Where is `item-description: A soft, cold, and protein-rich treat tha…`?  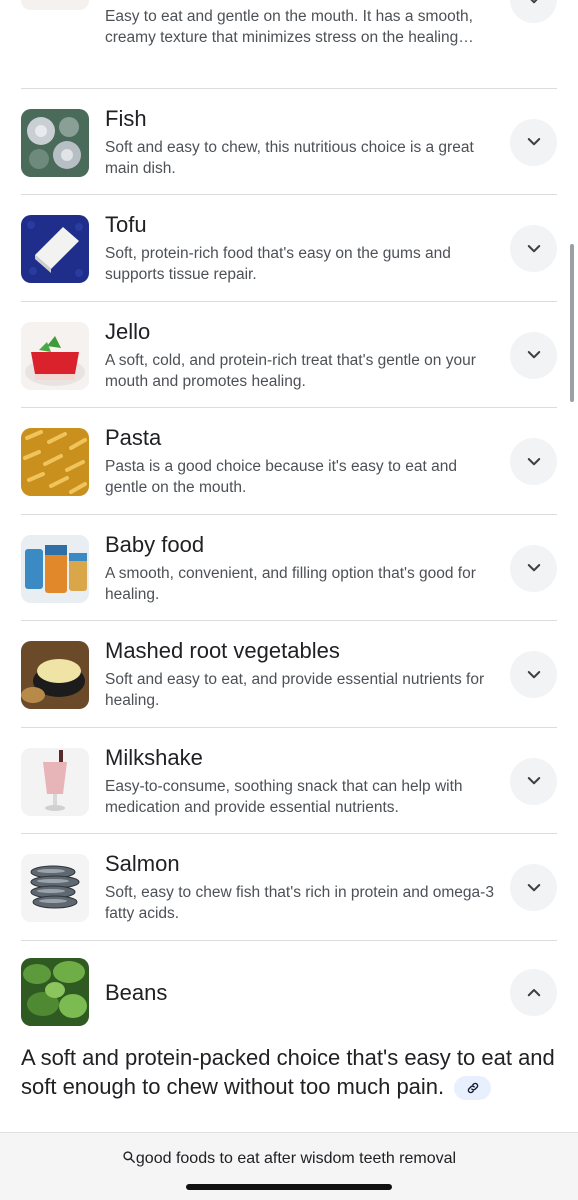 item-description: A soft, cold, and protein-rich treat tha… is located at coordinates (290, 370).